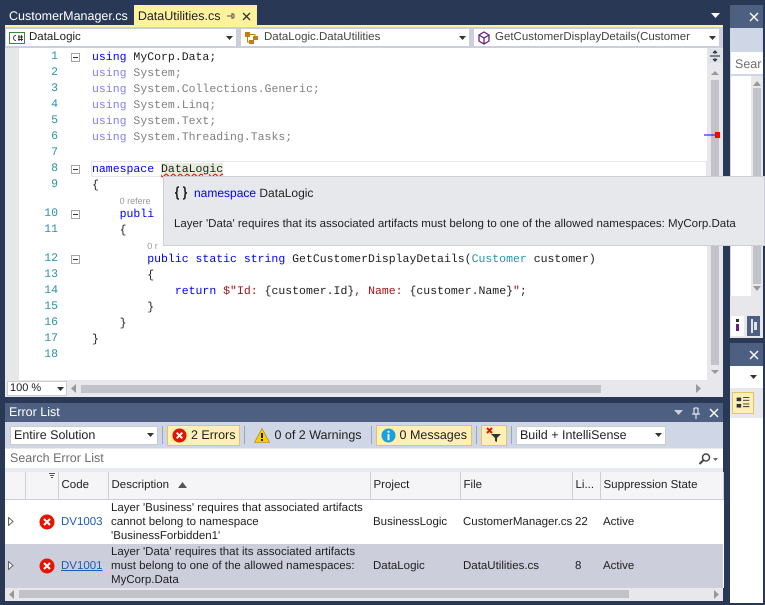 This screenshot has height=605, width=765. Describe the element at coordinates (516, 521) in the screenshot. I see `file-cell: CustomerManager.cs` at that location.